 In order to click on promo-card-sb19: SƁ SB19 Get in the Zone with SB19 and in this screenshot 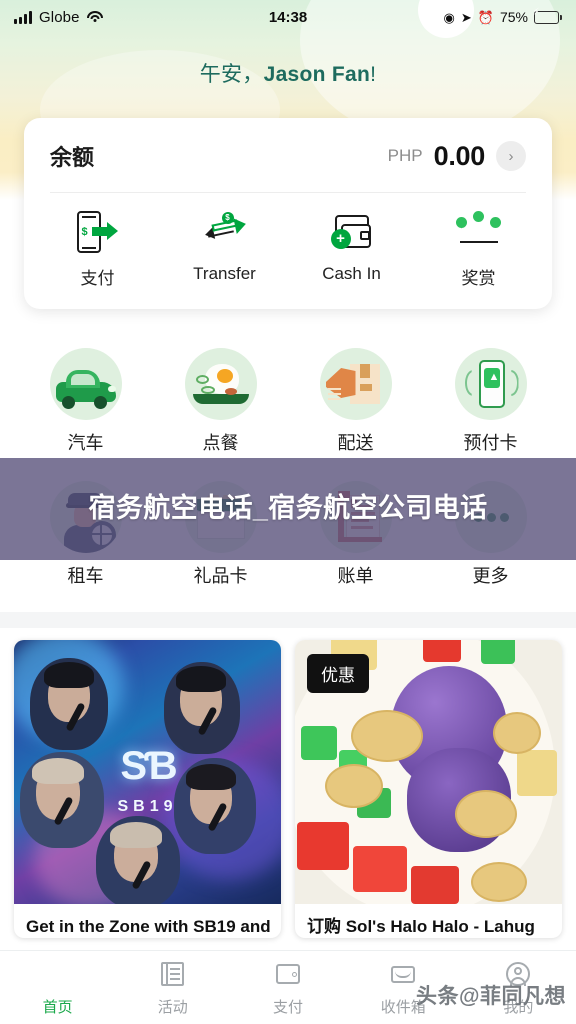, I will do `click(147, 789)`.